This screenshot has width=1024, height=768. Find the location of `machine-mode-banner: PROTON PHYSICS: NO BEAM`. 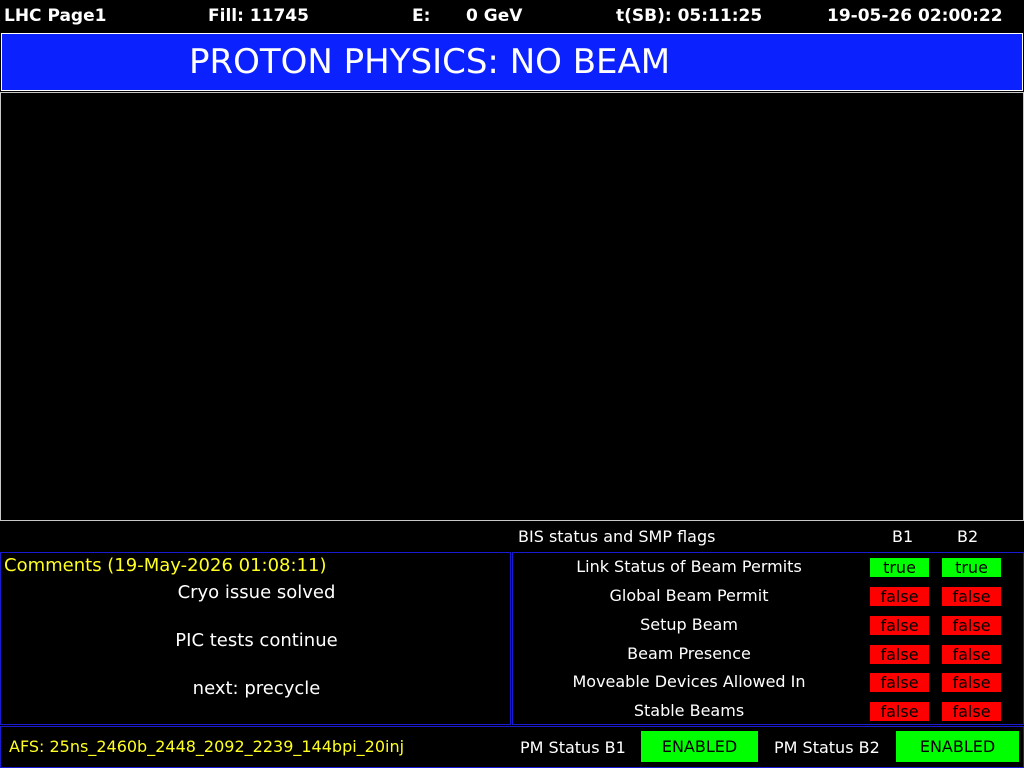

machine-mode-banner: PROTON PHYSICS: NO BEAM is located at coordinates (512, 62).